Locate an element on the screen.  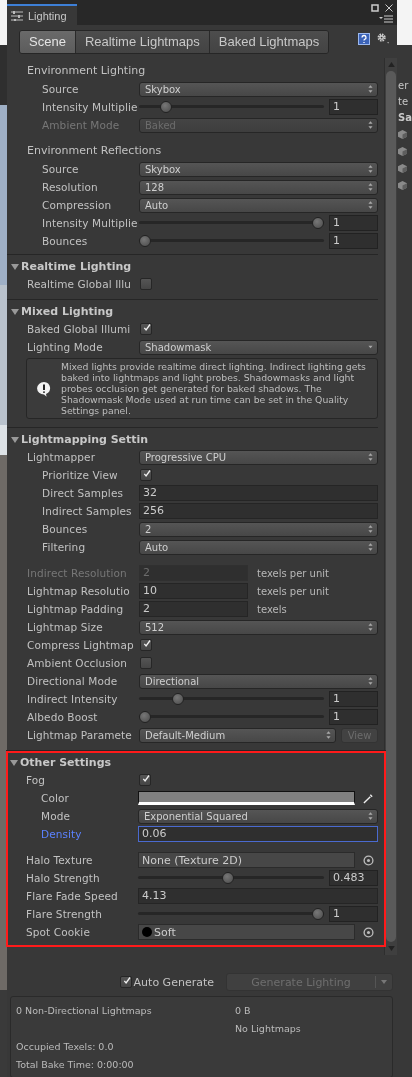
input-field: 4.13 is located at coordinates (258, 896).